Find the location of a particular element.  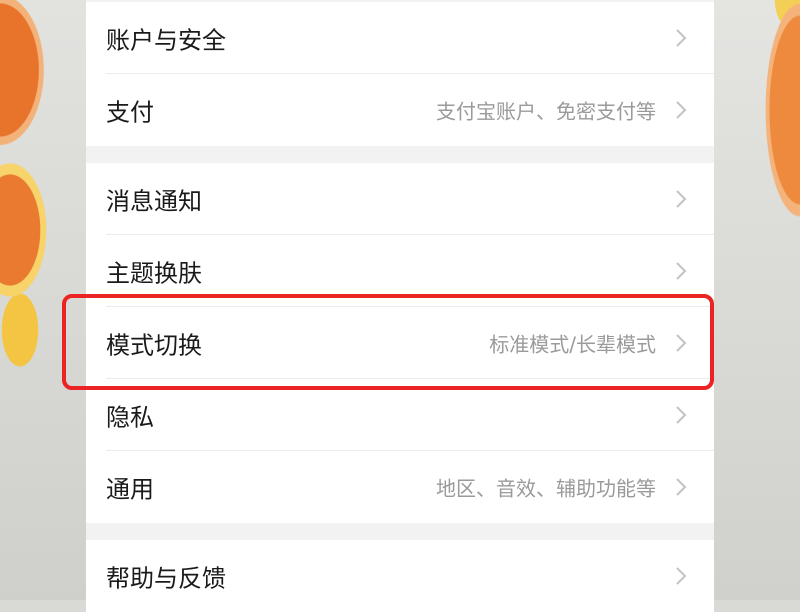

row-label: 隐私 is located at coordinates (130, 417).